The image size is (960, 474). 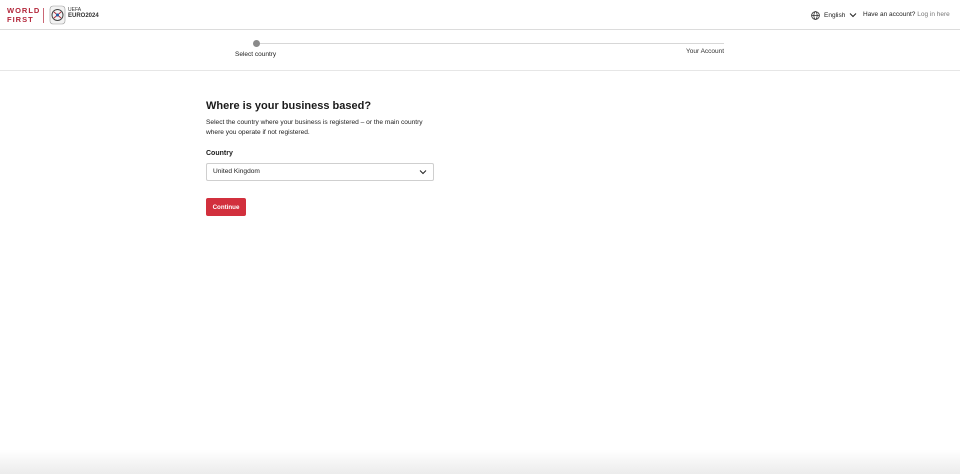 I want to click on logo-divider, so click(x=43, y=15).